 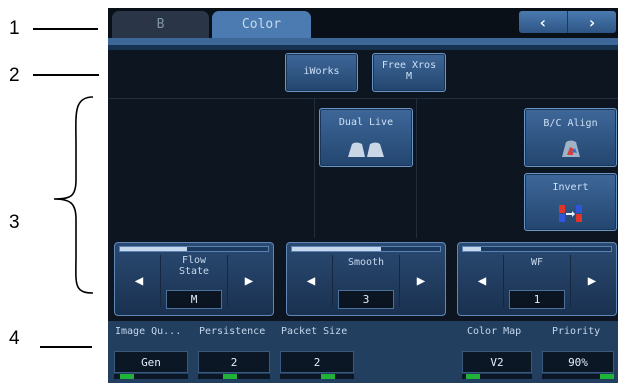 What do you see at coordinates (537, 279) in the screenshot?
I see `wf-knob: ◀ WF 1 ▶` at bounding box center [537, 279].